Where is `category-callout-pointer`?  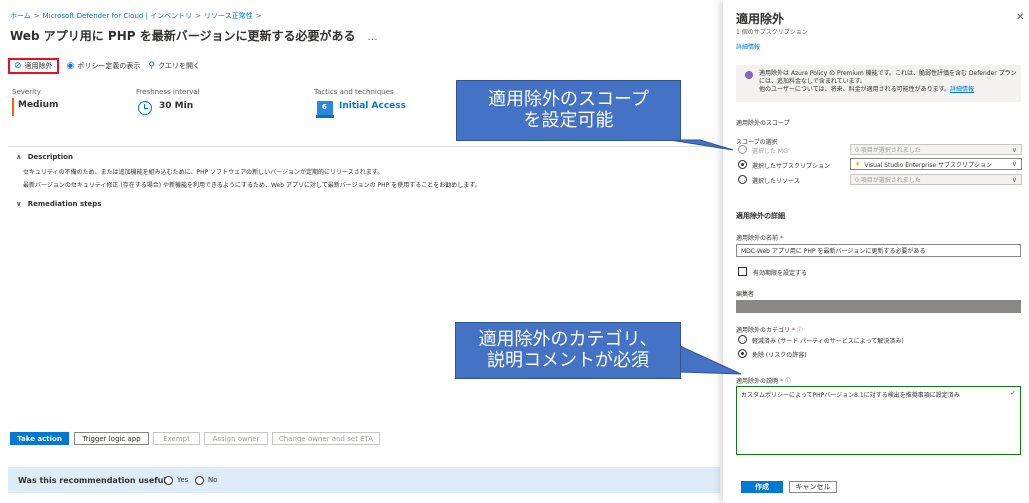
category-callout-pointer is located at coordinates (710, 360).